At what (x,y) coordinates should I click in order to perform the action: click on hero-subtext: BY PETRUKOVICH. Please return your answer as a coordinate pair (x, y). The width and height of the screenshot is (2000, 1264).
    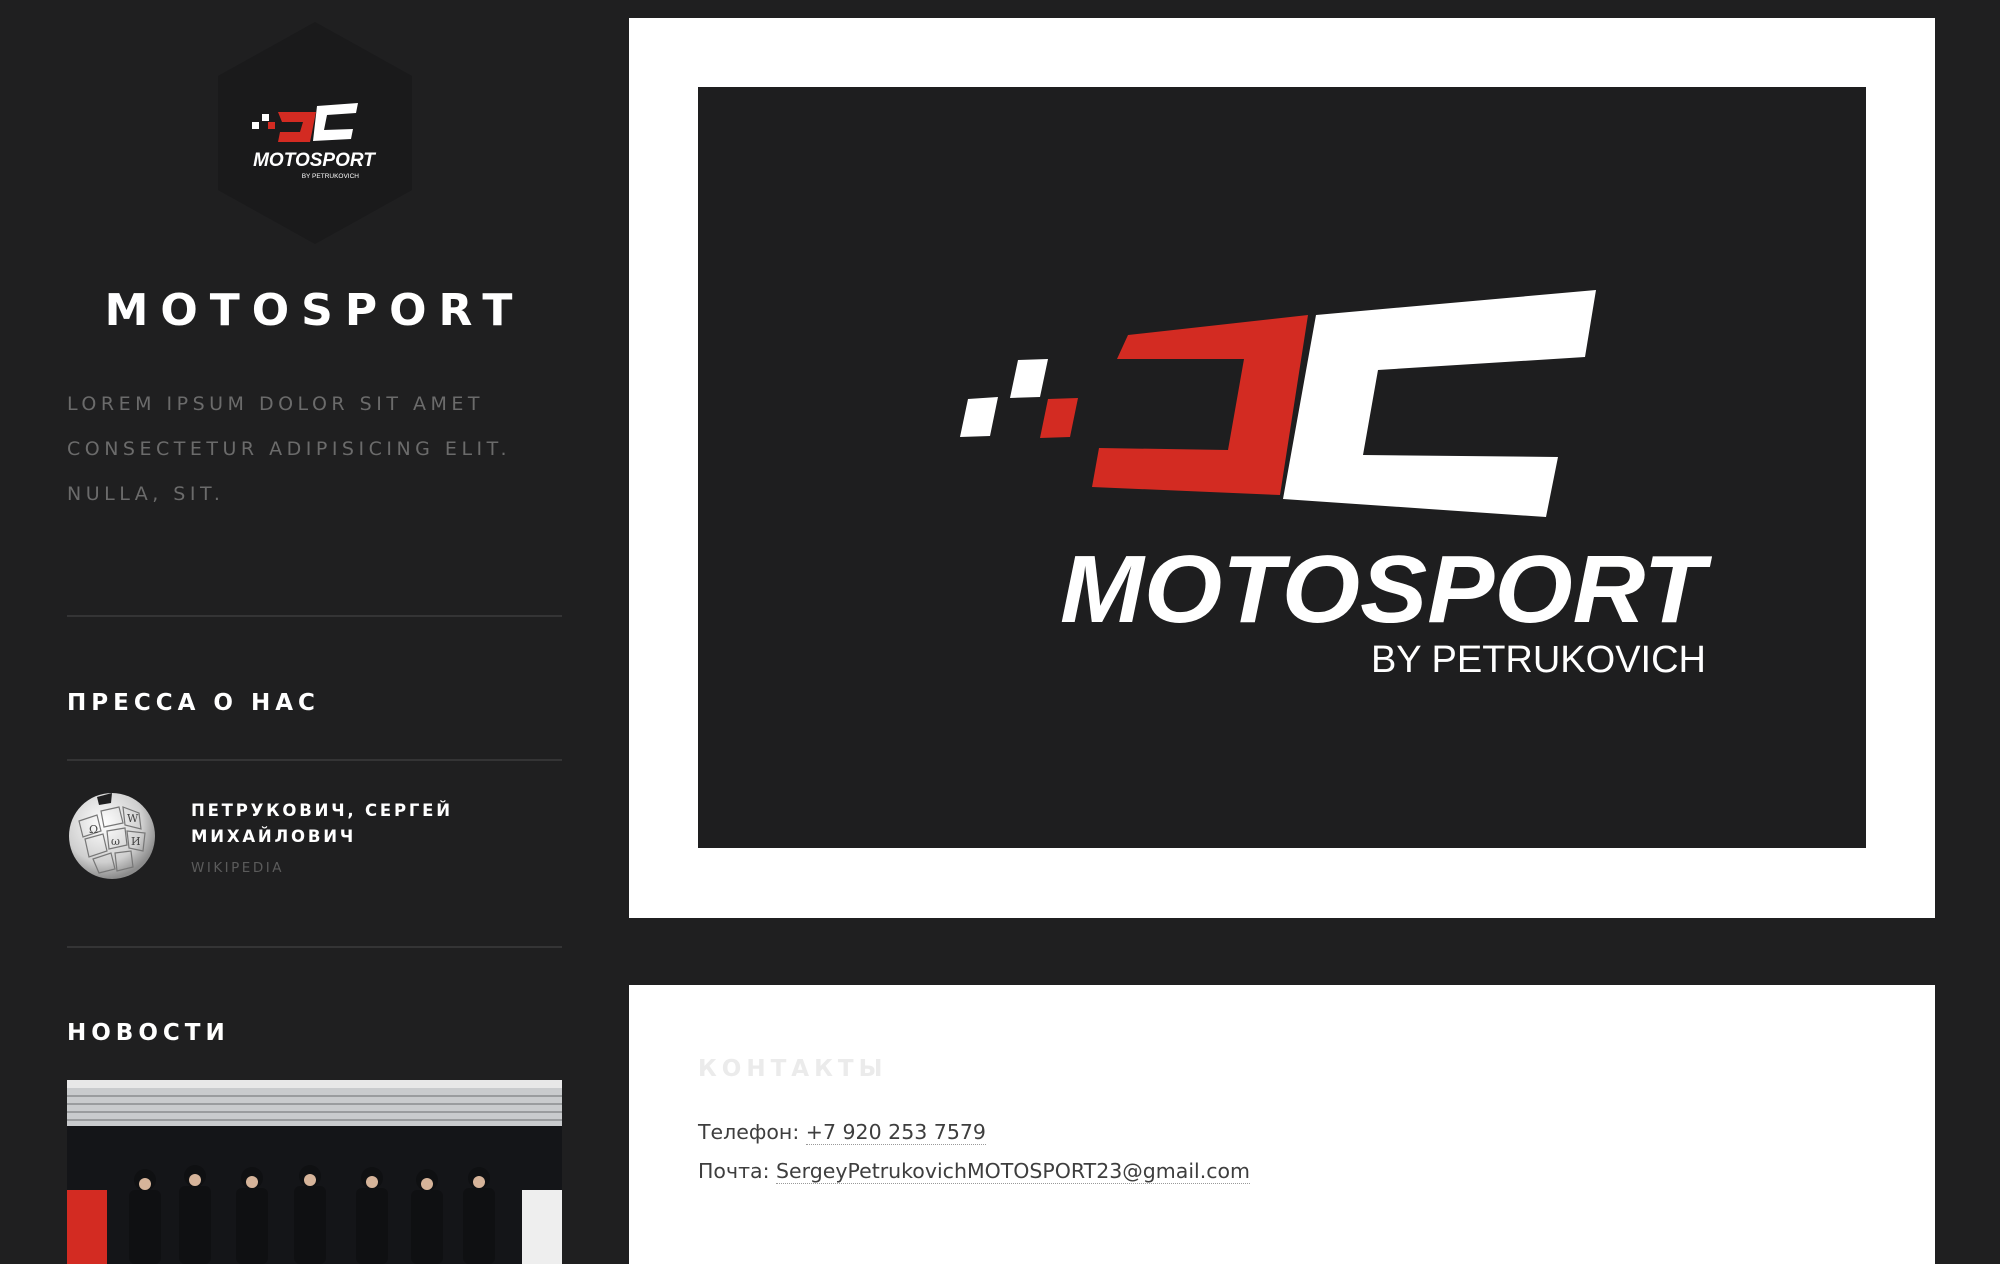
    Looking at the image, I should click on (1538, 660).